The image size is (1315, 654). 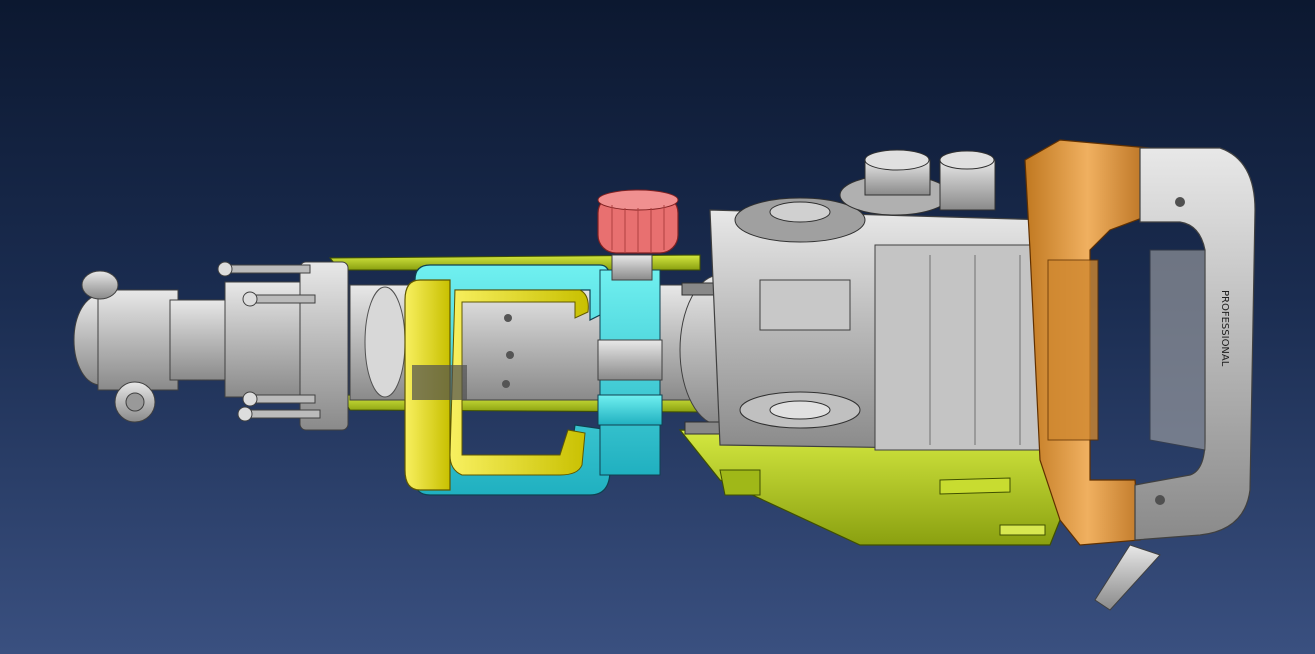 What do you see at coordinates (211, 346) in the screenshot?
I see `front-chuck` at bounding box center [211, 346].